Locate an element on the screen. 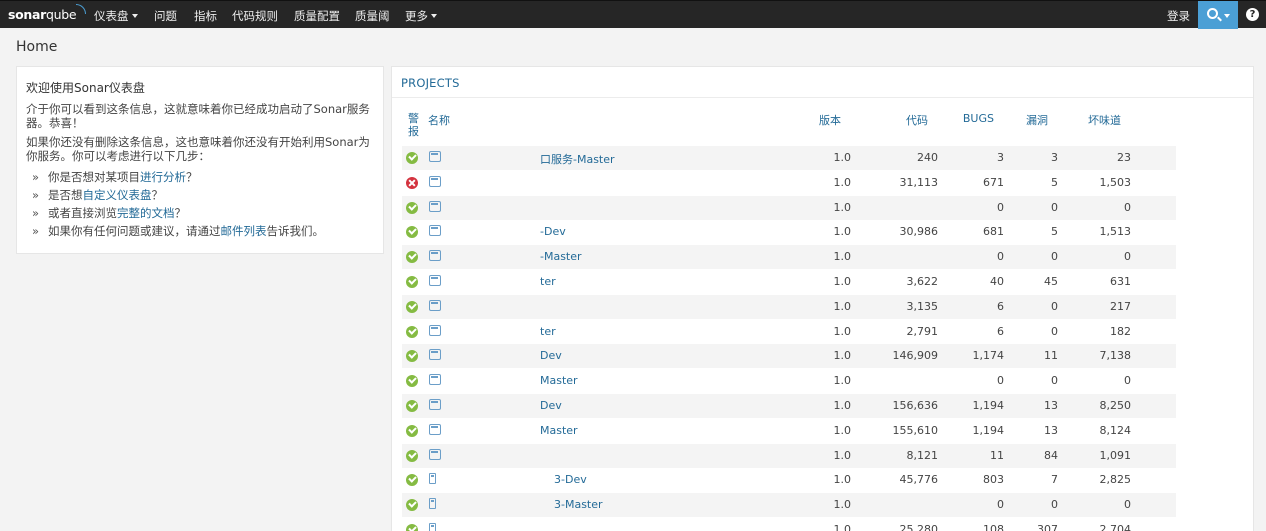 The width and height of the screenshot is (1266, 531). sonarqube-logo: sonarqube is located at coordinates (47, 13).